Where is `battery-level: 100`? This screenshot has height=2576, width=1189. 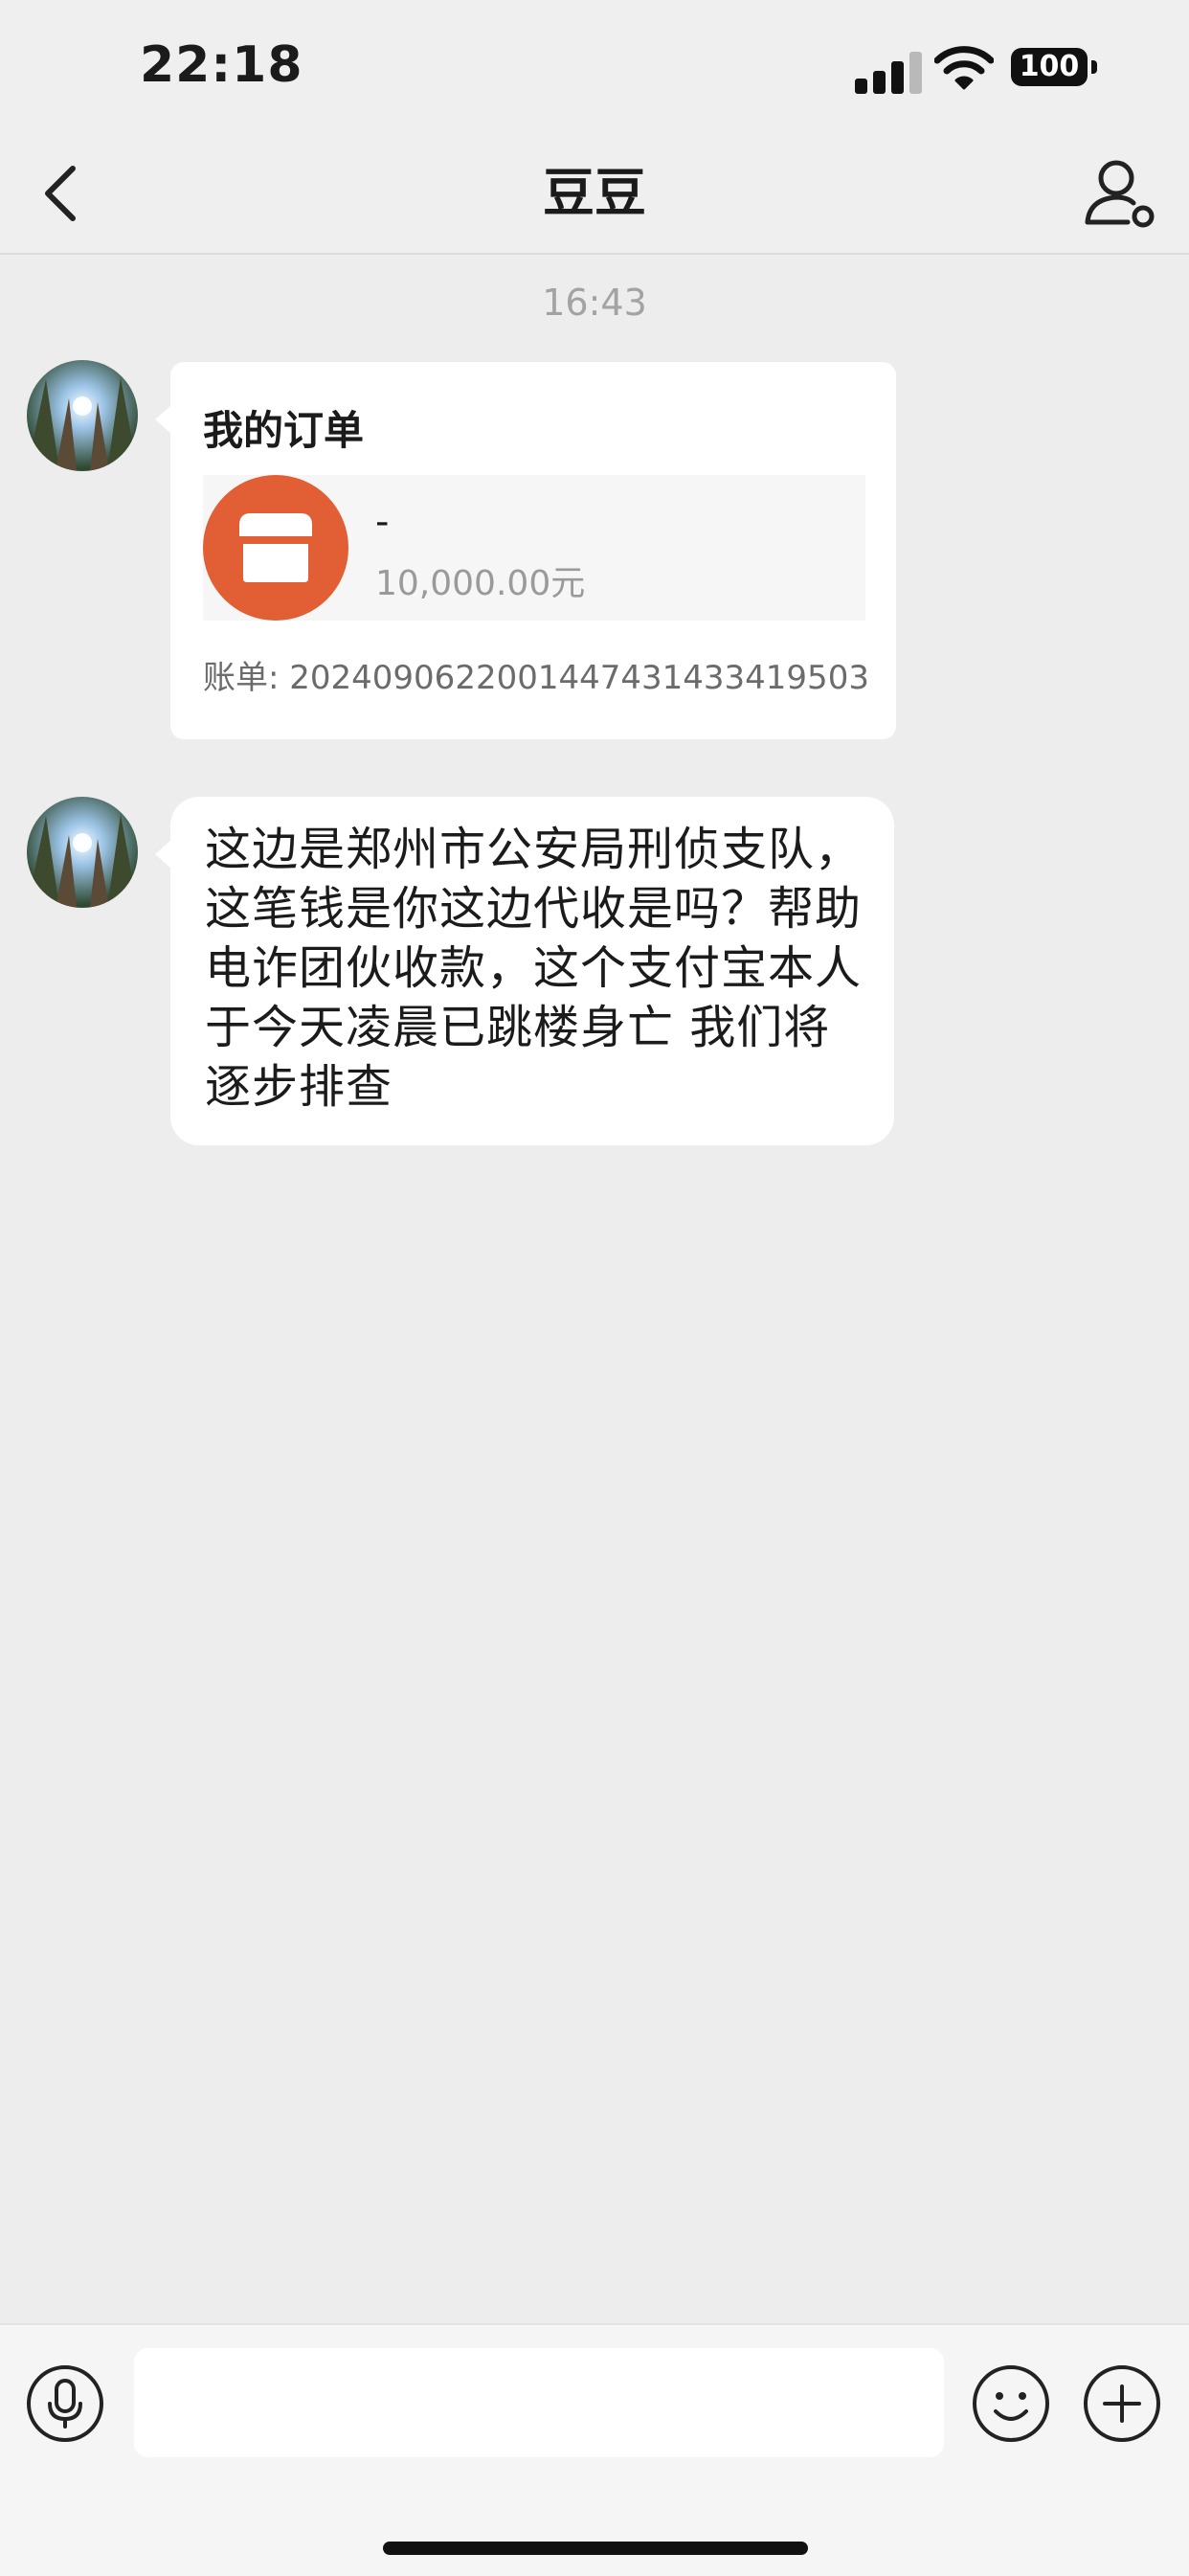 battery-level: 100 is located at coordinates (1049, 66).